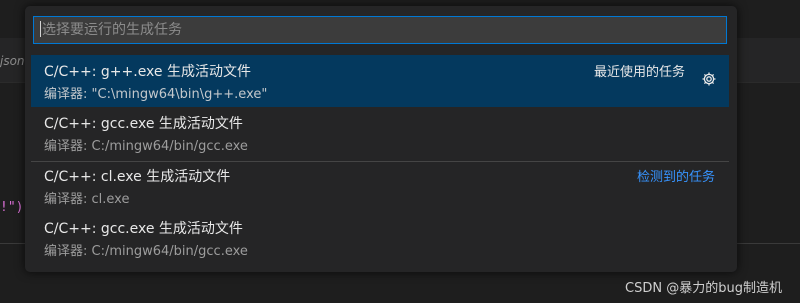 This screenshot has width=800, height=303. I want to click on quick-pick-input: 选择要运行的生成任务, so click(380, 30).